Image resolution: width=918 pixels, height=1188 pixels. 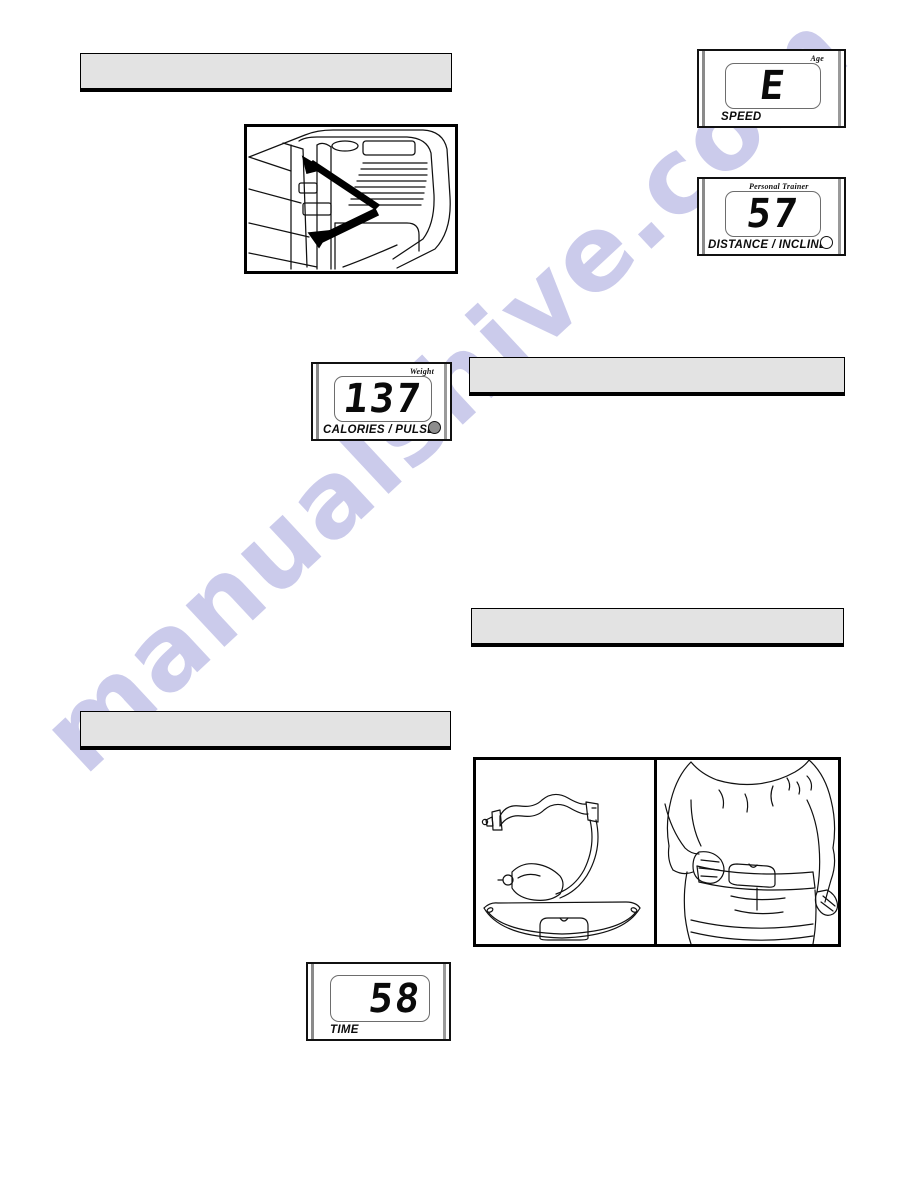 I want to click on time-console: 58 TIME, so click(x=378, y=1001).